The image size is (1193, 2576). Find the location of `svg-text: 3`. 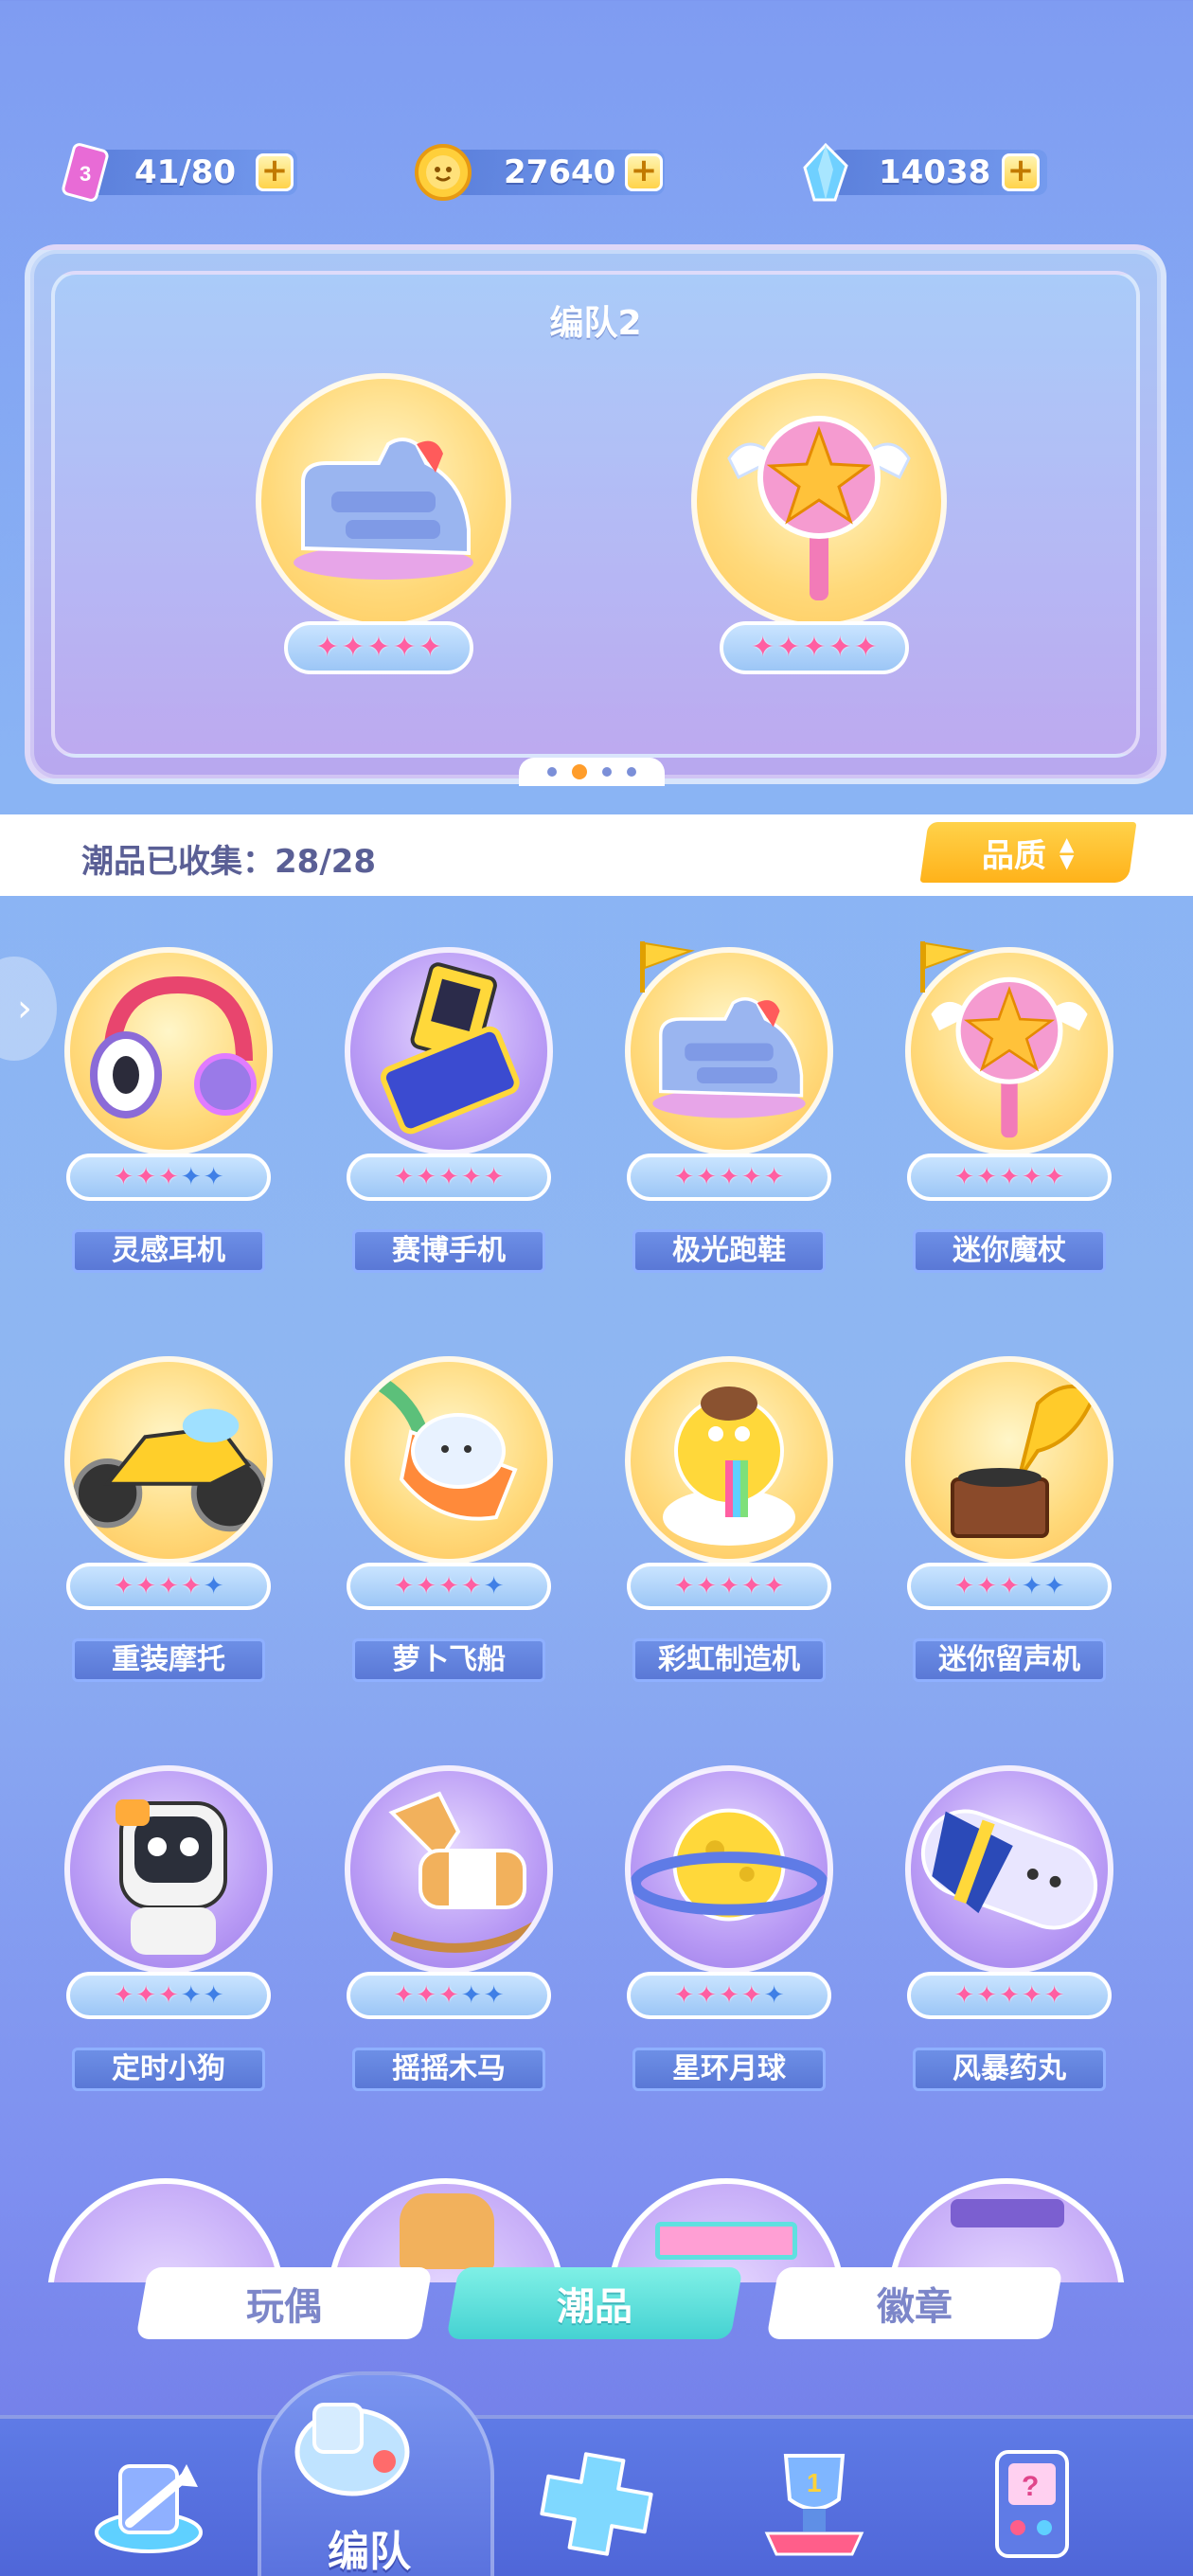

svg-text: 3 is located at coordinates (85, 174).